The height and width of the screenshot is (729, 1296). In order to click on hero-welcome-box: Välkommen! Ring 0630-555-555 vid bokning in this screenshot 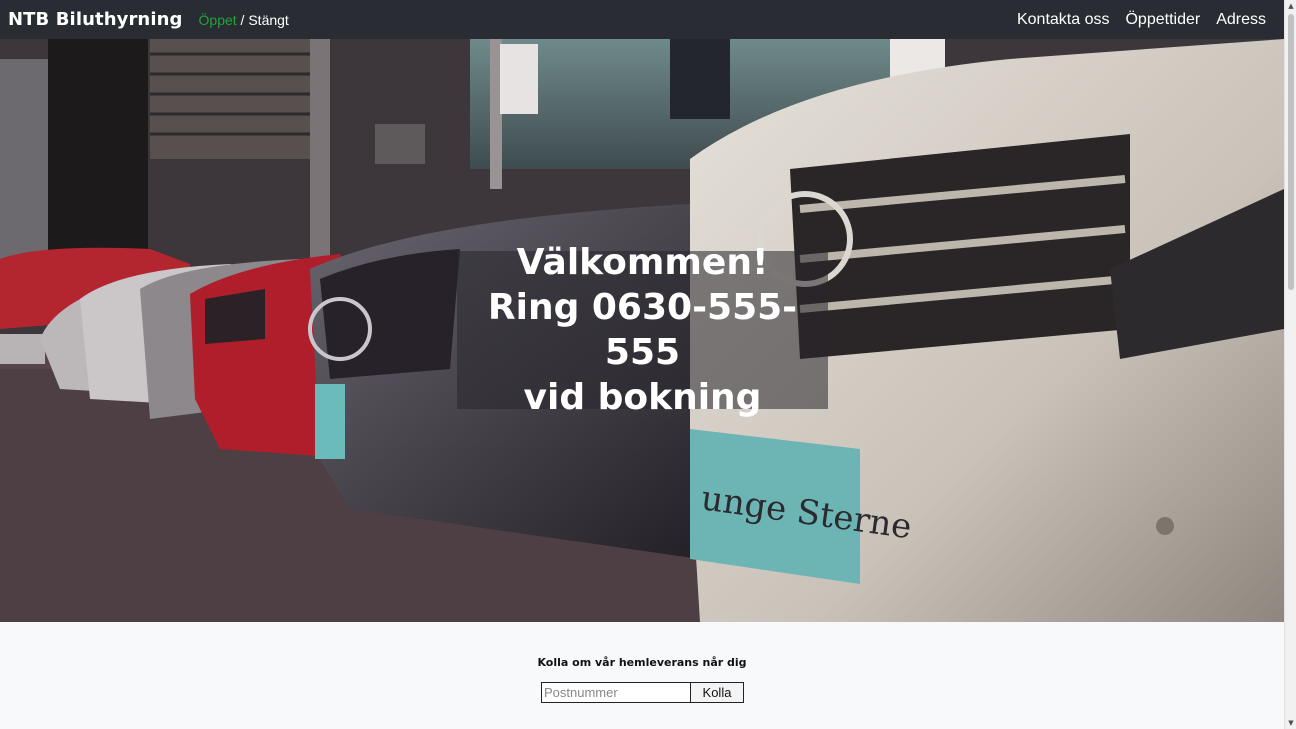, I will do `click(642, 330)`.